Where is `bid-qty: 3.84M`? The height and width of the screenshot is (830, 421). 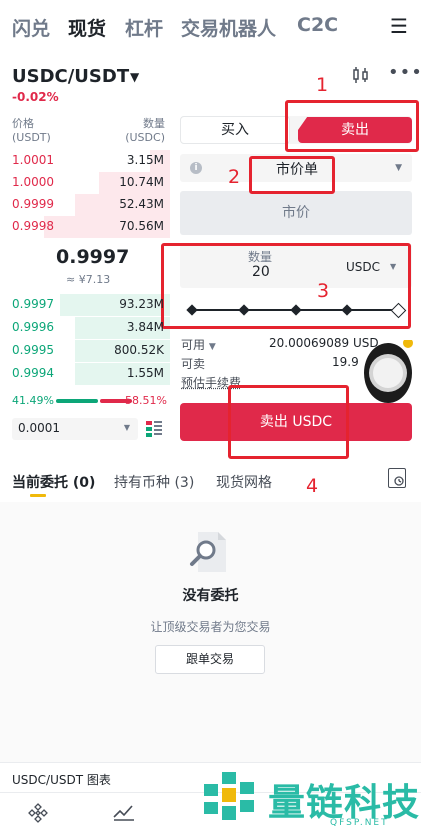
bid-qty: 3.84M is located at coordinates (145, 327).